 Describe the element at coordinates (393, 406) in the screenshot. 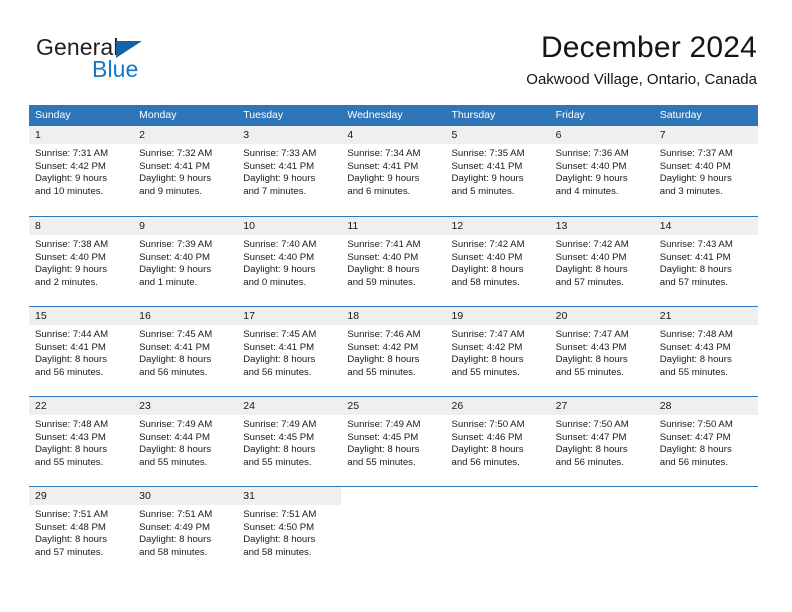

I see `day-number: 25` at that location.